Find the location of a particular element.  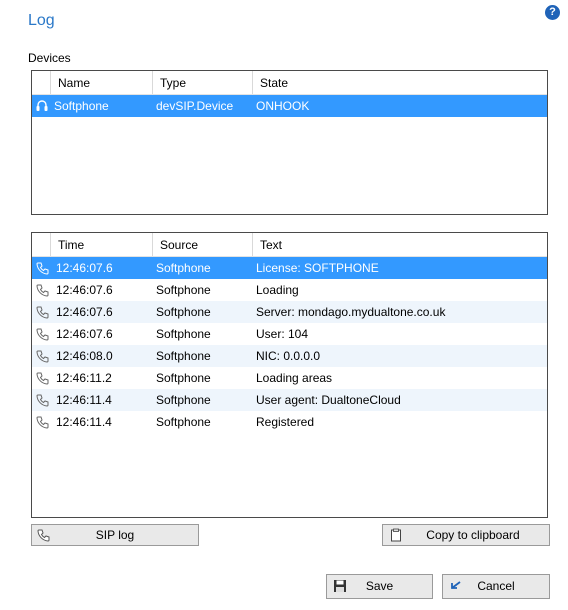

log-text: Server: mondago.mydualtone.co.uk is located at coordinates (351, 312).